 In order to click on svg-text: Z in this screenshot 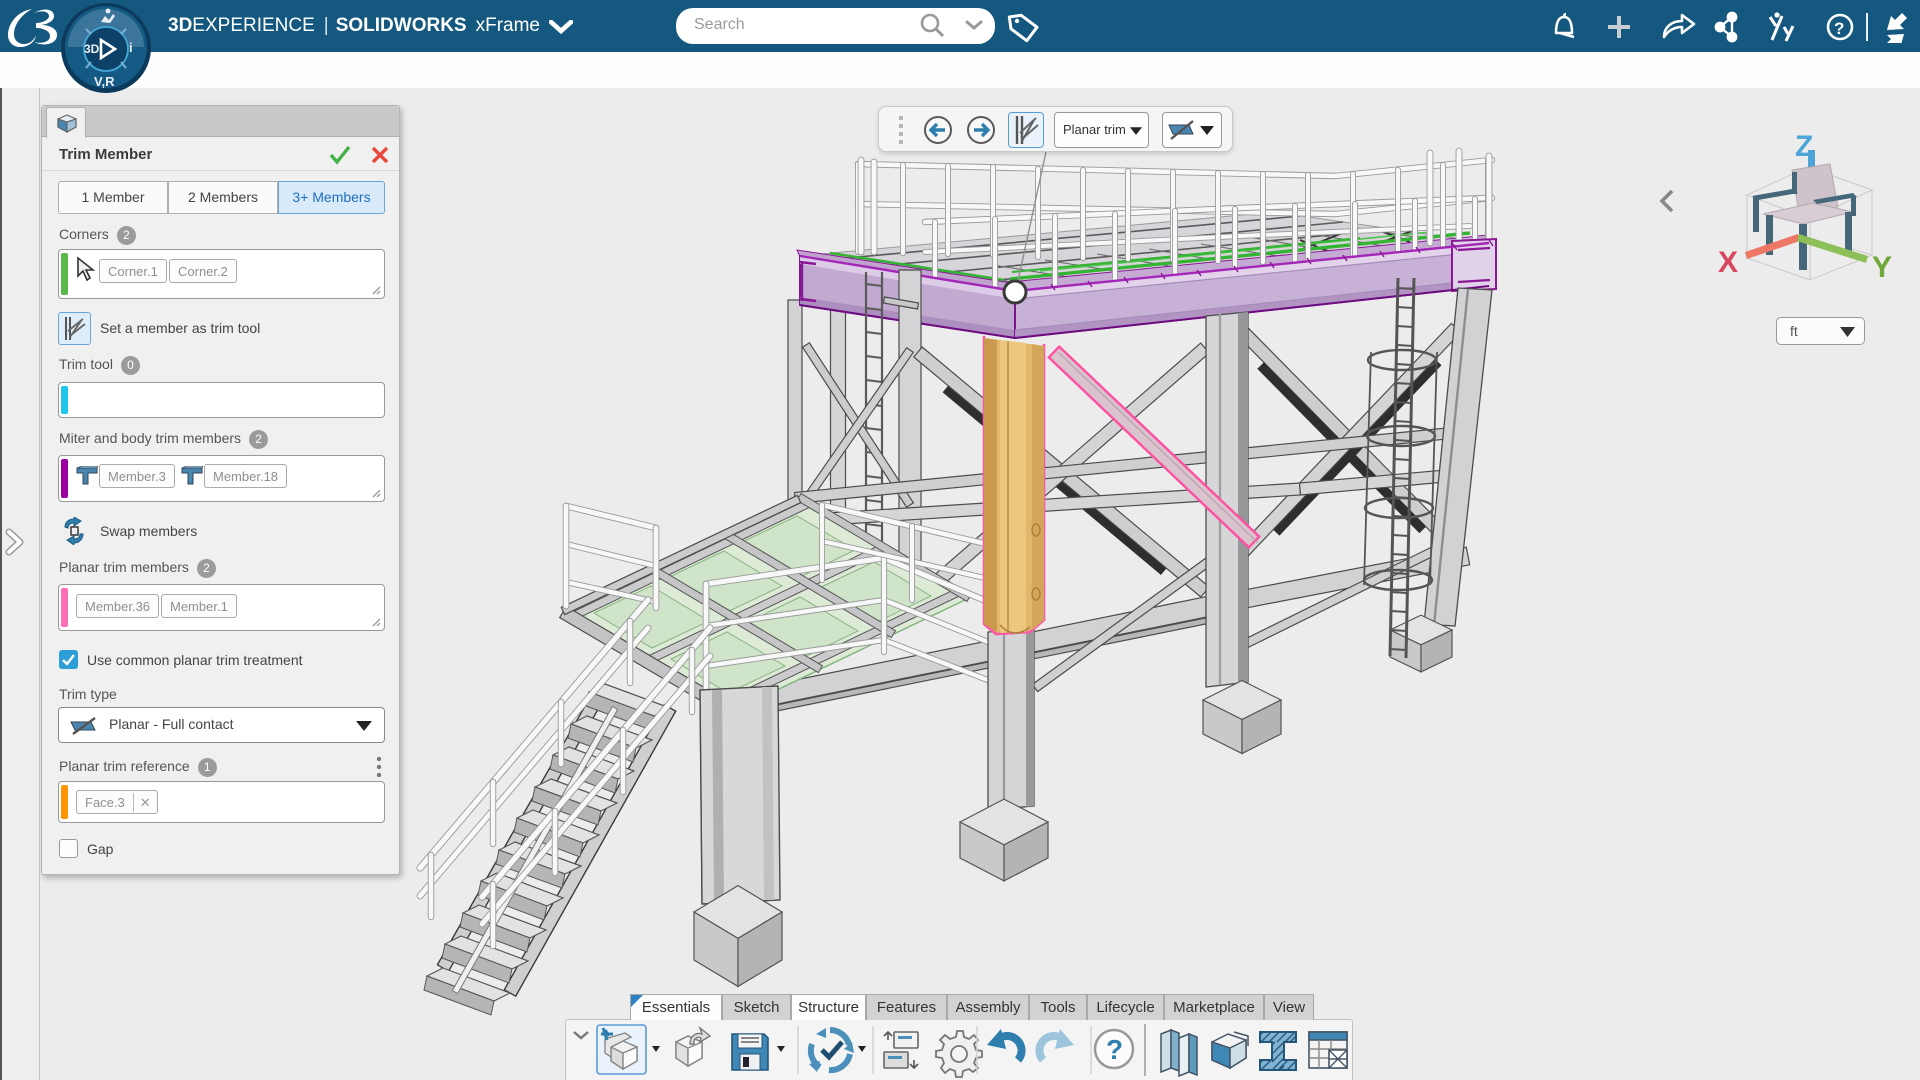, I will do `click(1804, 146)`.